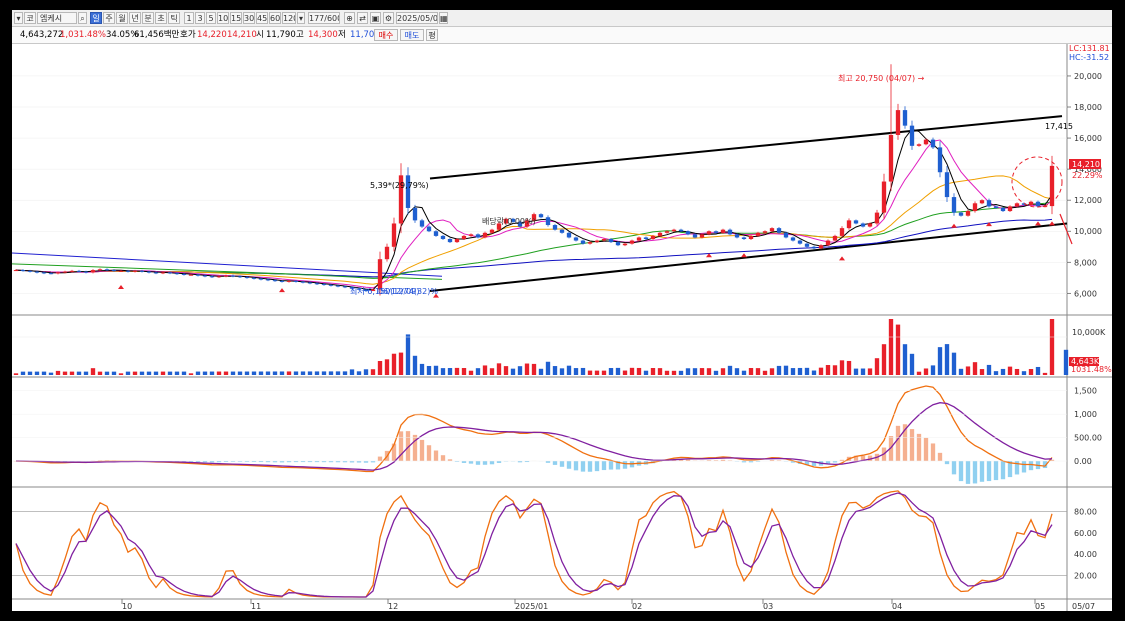  I want to click on y-tick-label: 18,000, so click(1088, 107).